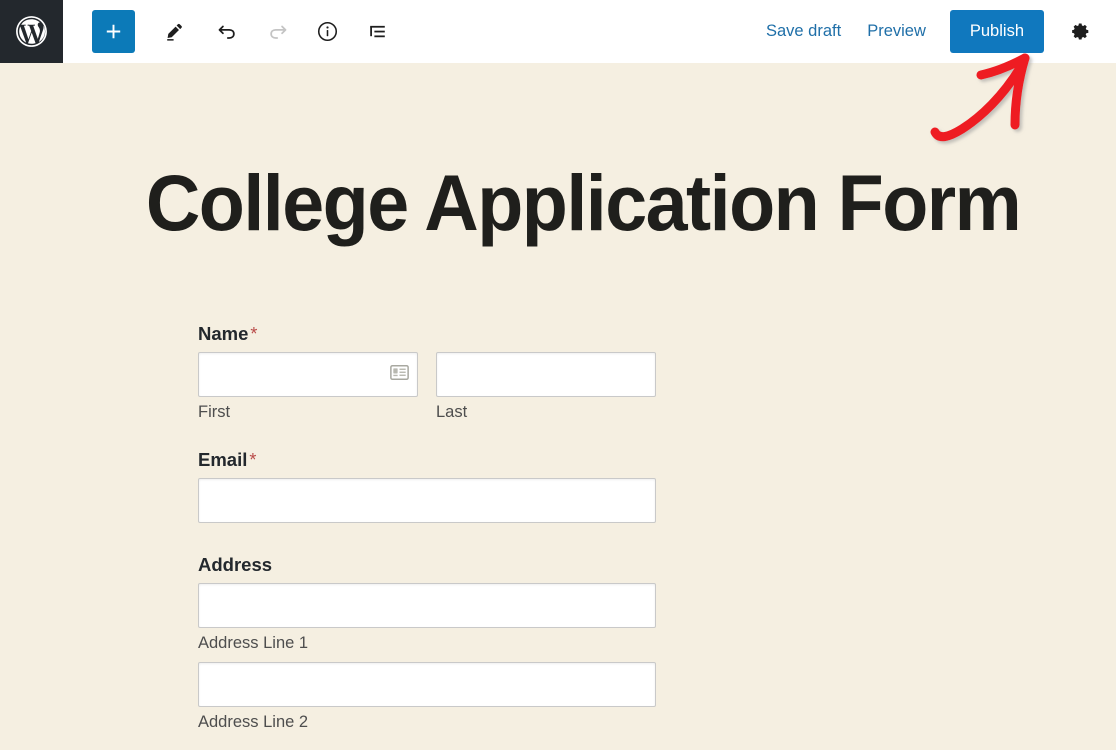  I want to click on undo-button, so click(227, 32).